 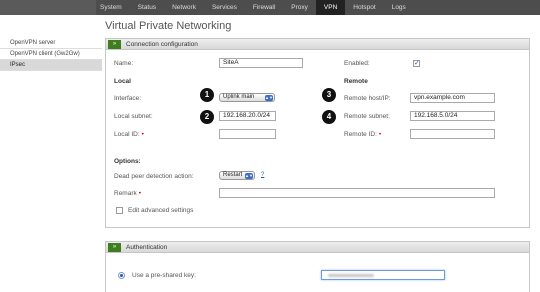 What do you see at coordinates (124, 63) in the screenshot?
I see `name-label: Name:` at bounding box center [124, 63].